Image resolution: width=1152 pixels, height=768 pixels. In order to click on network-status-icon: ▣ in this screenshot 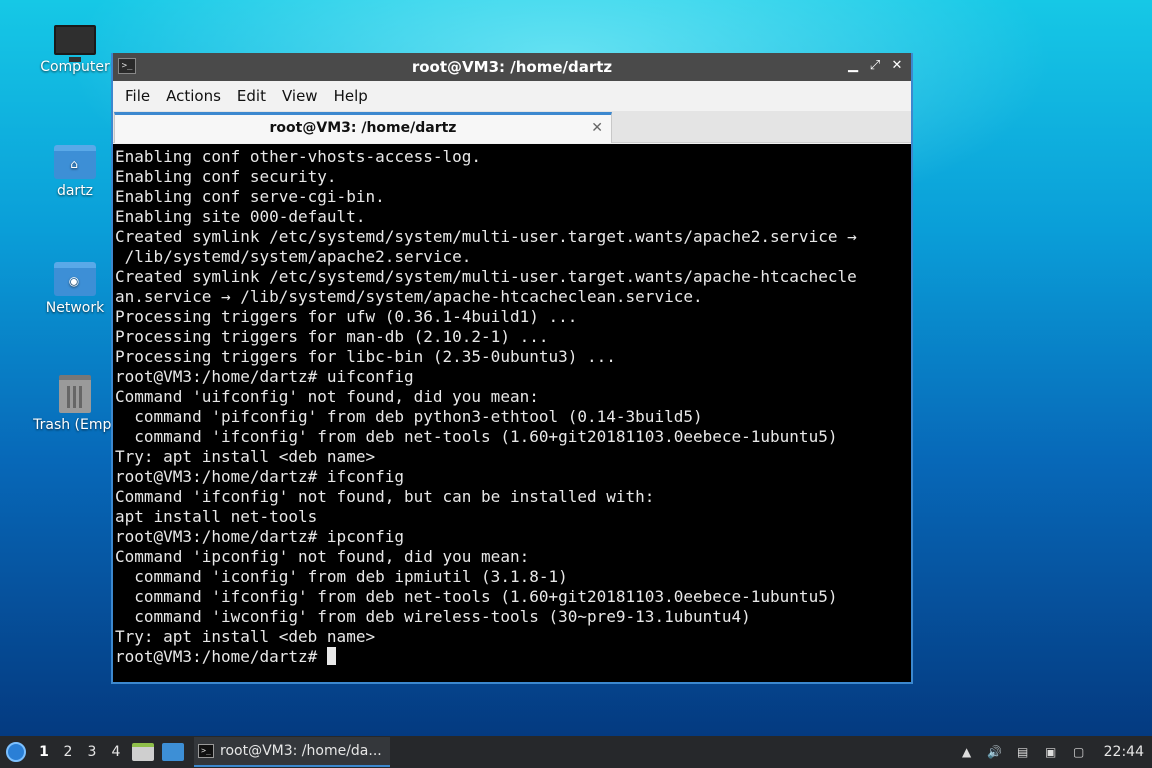, I will do `click(1051, 752)`.